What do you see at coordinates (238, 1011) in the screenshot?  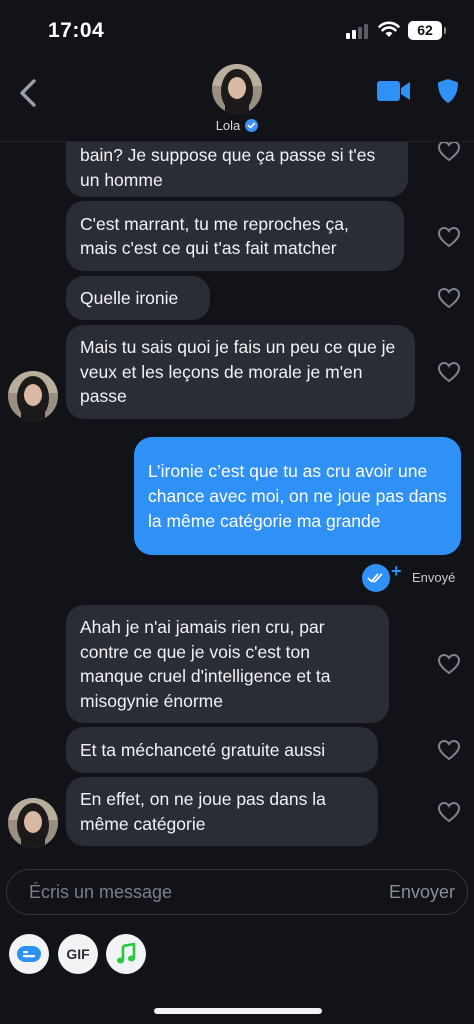 I see `home-indicator` at bounding box center [238, 1011].